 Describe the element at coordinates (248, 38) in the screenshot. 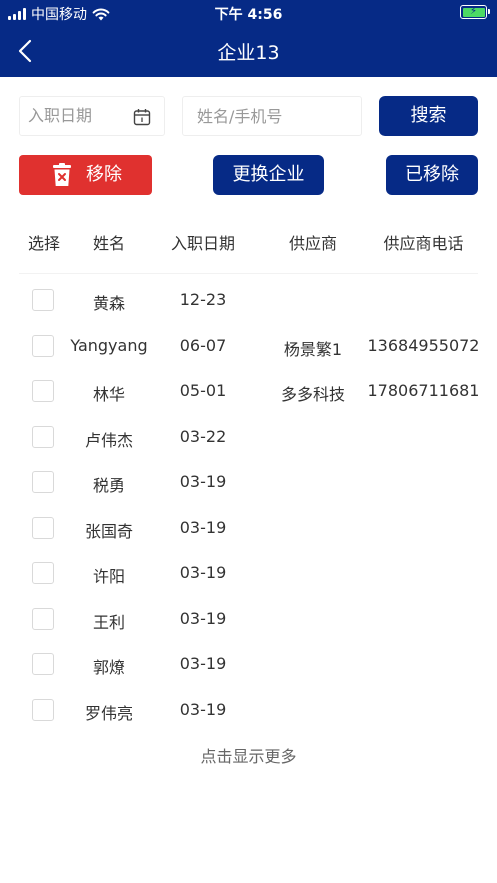

I see `header: 中国移动 下午 4:56 ⚡ 企业13` at that location.